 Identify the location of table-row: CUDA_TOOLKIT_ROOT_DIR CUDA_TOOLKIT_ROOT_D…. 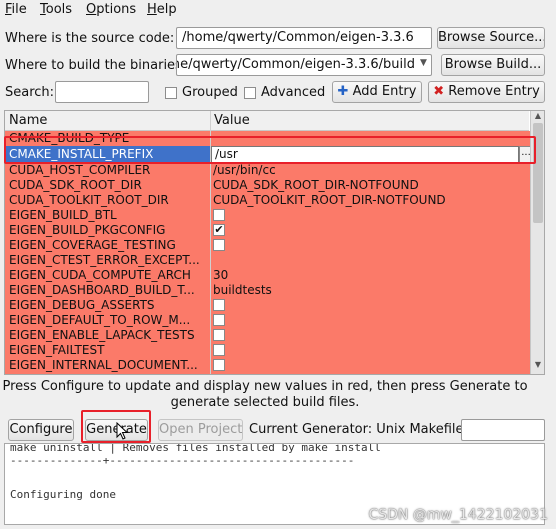
(268, 200).